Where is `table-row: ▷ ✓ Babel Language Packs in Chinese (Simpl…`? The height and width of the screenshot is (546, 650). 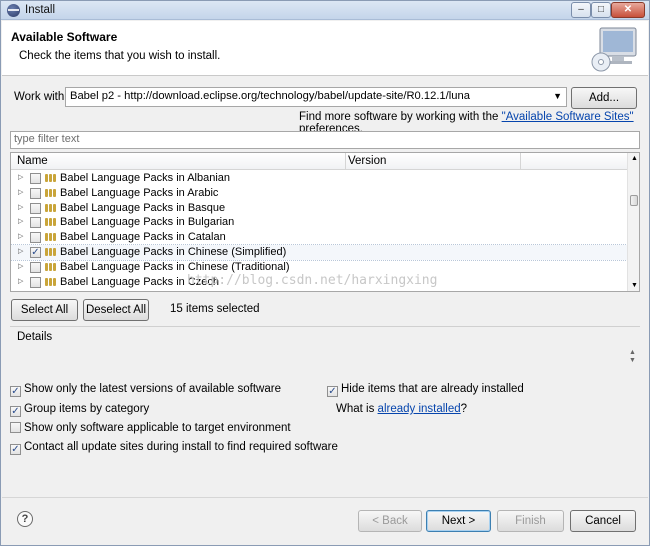 table-row: ▷ ✓ Babel Language Packs in Chinese (Simpl… is located at coordinates (319, 252).